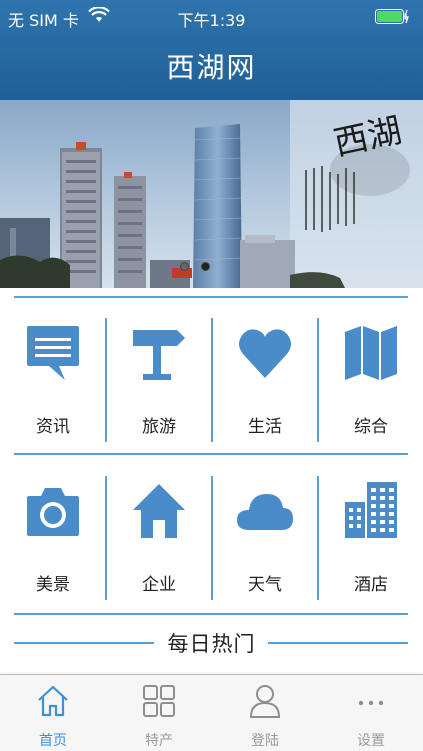  What do you see at coordinates (211, 67) in the screenshot?
I see `page-title: 西湖网` at bounding box center [211, 67].